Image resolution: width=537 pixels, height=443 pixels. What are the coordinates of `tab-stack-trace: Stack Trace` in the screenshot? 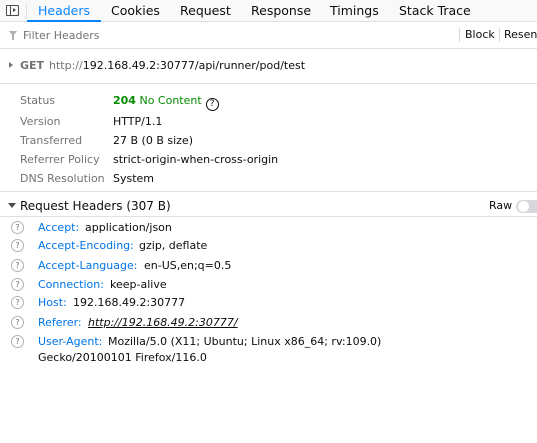 It's located at (435, 10).